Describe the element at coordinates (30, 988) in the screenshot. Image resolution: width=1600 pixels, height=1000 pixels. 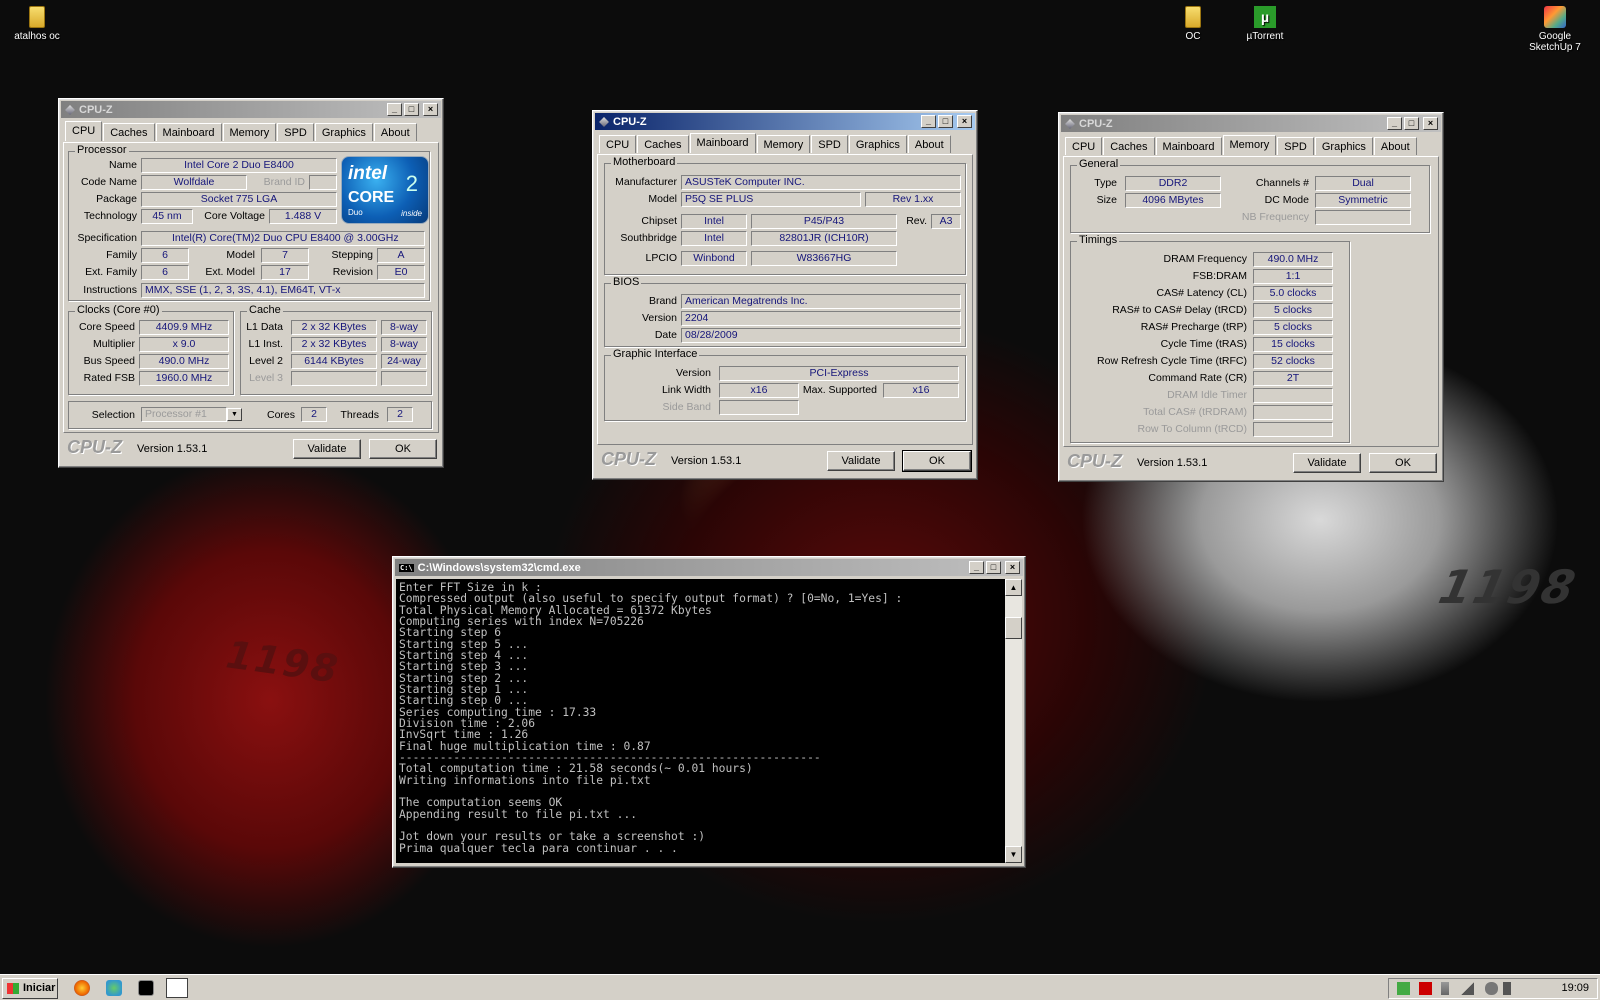
I see `start-button: Iniciar` at that location.